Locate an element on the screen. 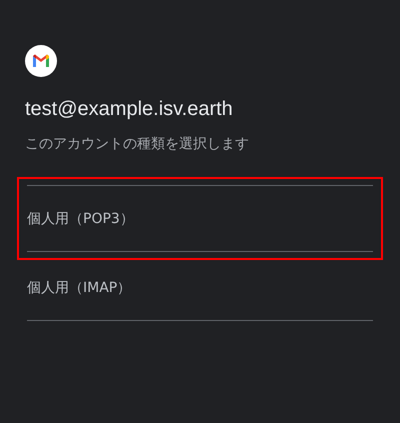  instruction-text: このアカウントの種類を選択します is located at coordinates (137, 144).